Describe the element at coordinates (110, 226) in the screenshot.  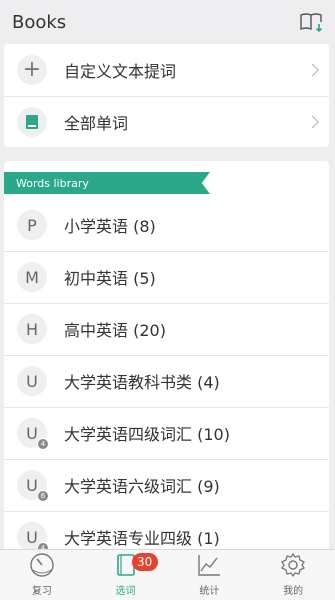
I see `library-item-label: 小学英语 (8)` at that location.